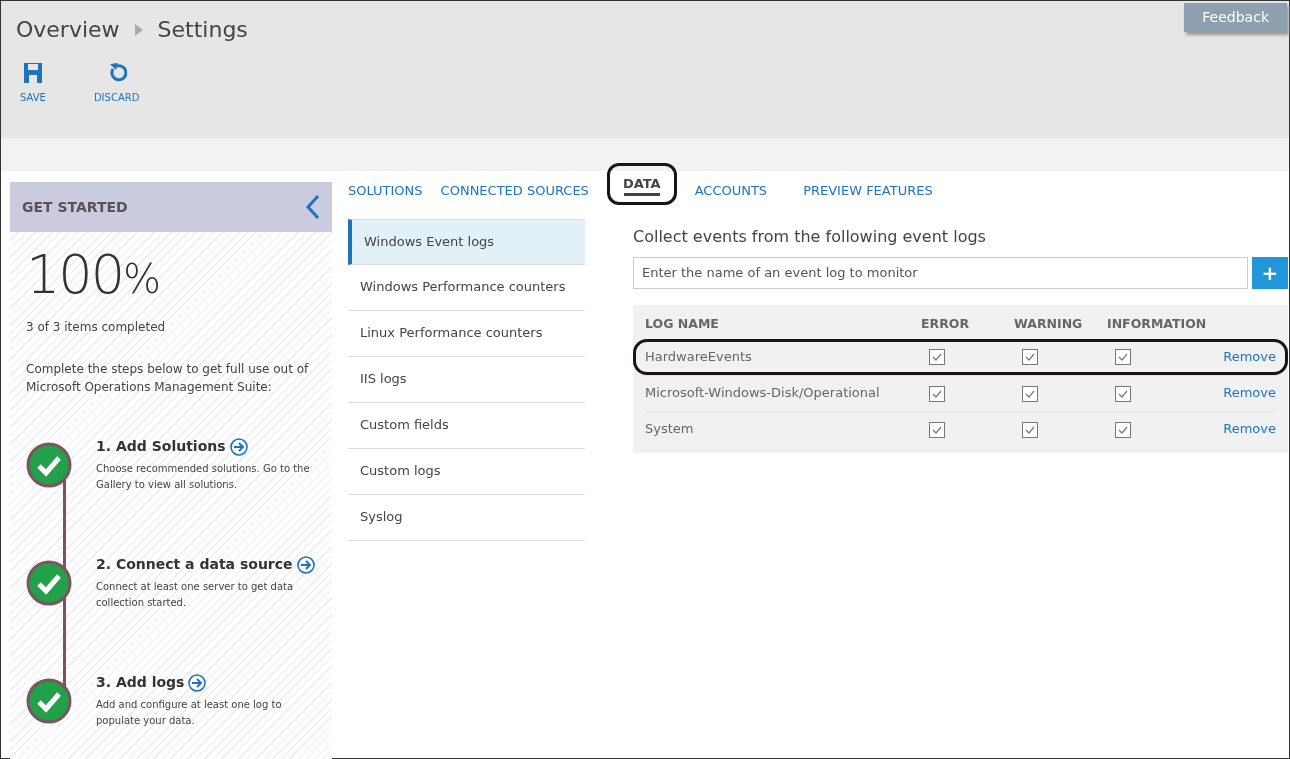 The image size is (1290, 759). I want to click on intro-text: Complete the steps below to get full use out of Microsoft Operations Management Suite:, so click(168, 378).